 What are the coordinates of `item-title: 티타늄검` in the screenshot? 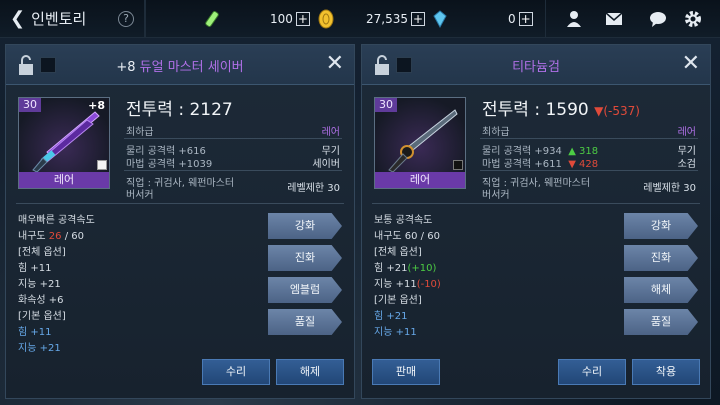 It's located at (536, 65).